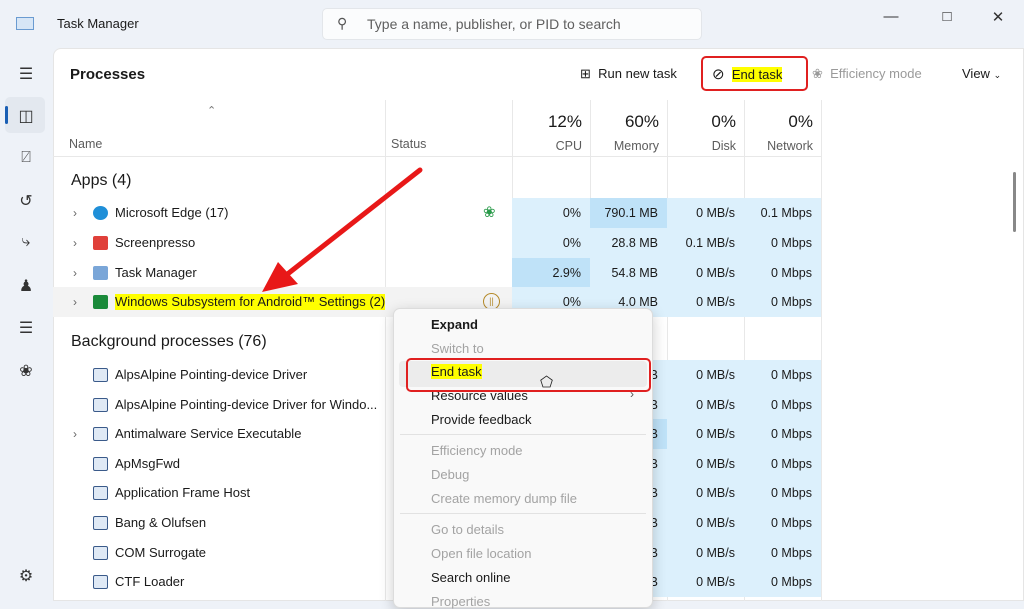  Describe the element at coordinates (481, 553) in the screenshot. I see `menu-open-file-location: Open file location` at that location.